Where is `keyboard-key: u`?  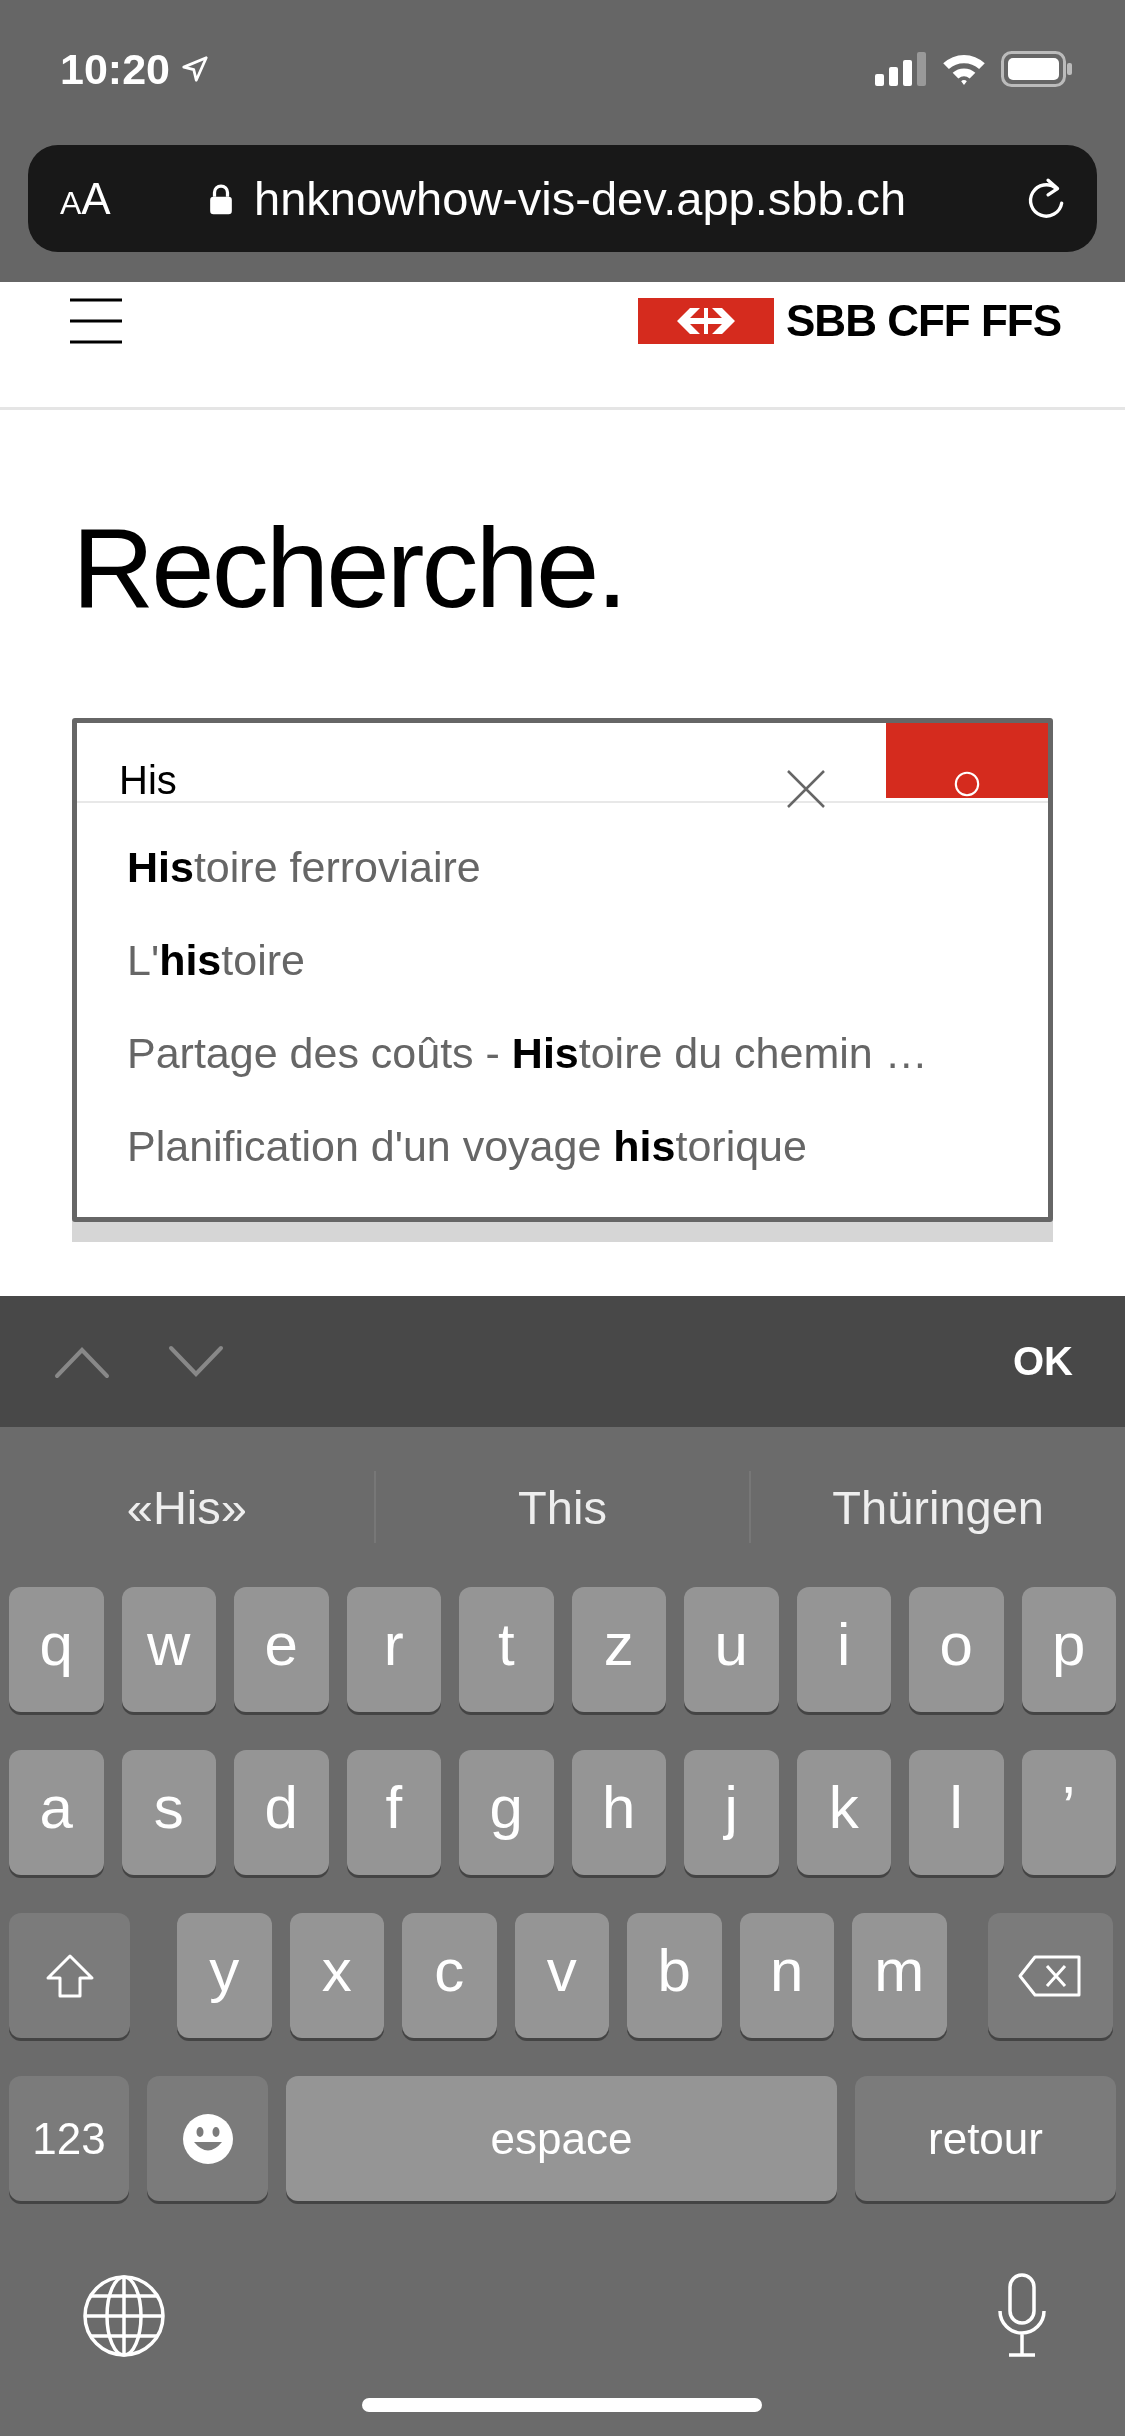
keyboard-key: u is located at coordinates (731, 1649).